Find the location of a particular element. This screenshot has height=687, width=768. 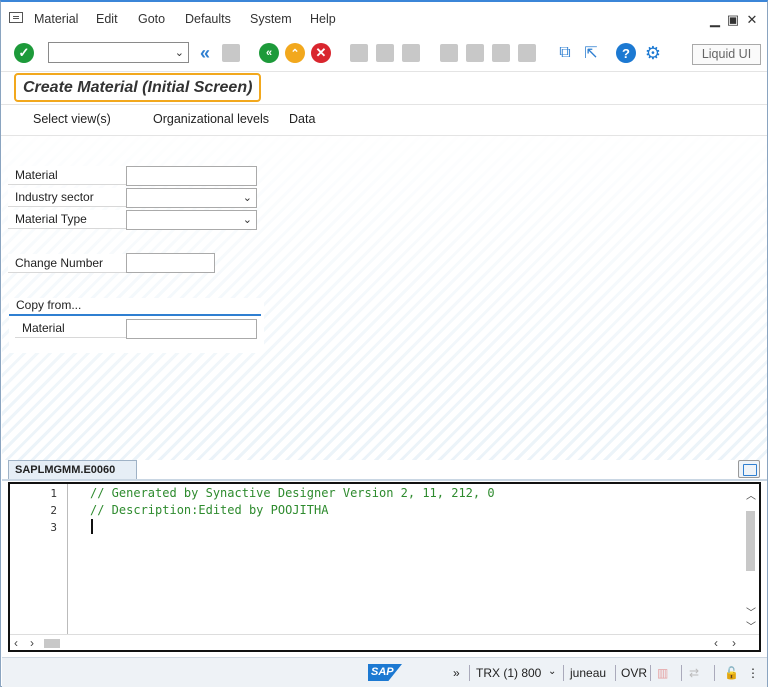

first-page-icon is located at coordinates (449, 53).